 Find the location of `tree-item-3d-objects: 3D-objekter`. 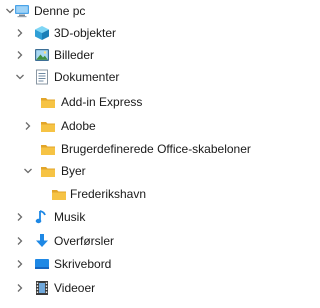

tree-item-3d-objects: 3D-objekter is located at coordinates (132, 33).